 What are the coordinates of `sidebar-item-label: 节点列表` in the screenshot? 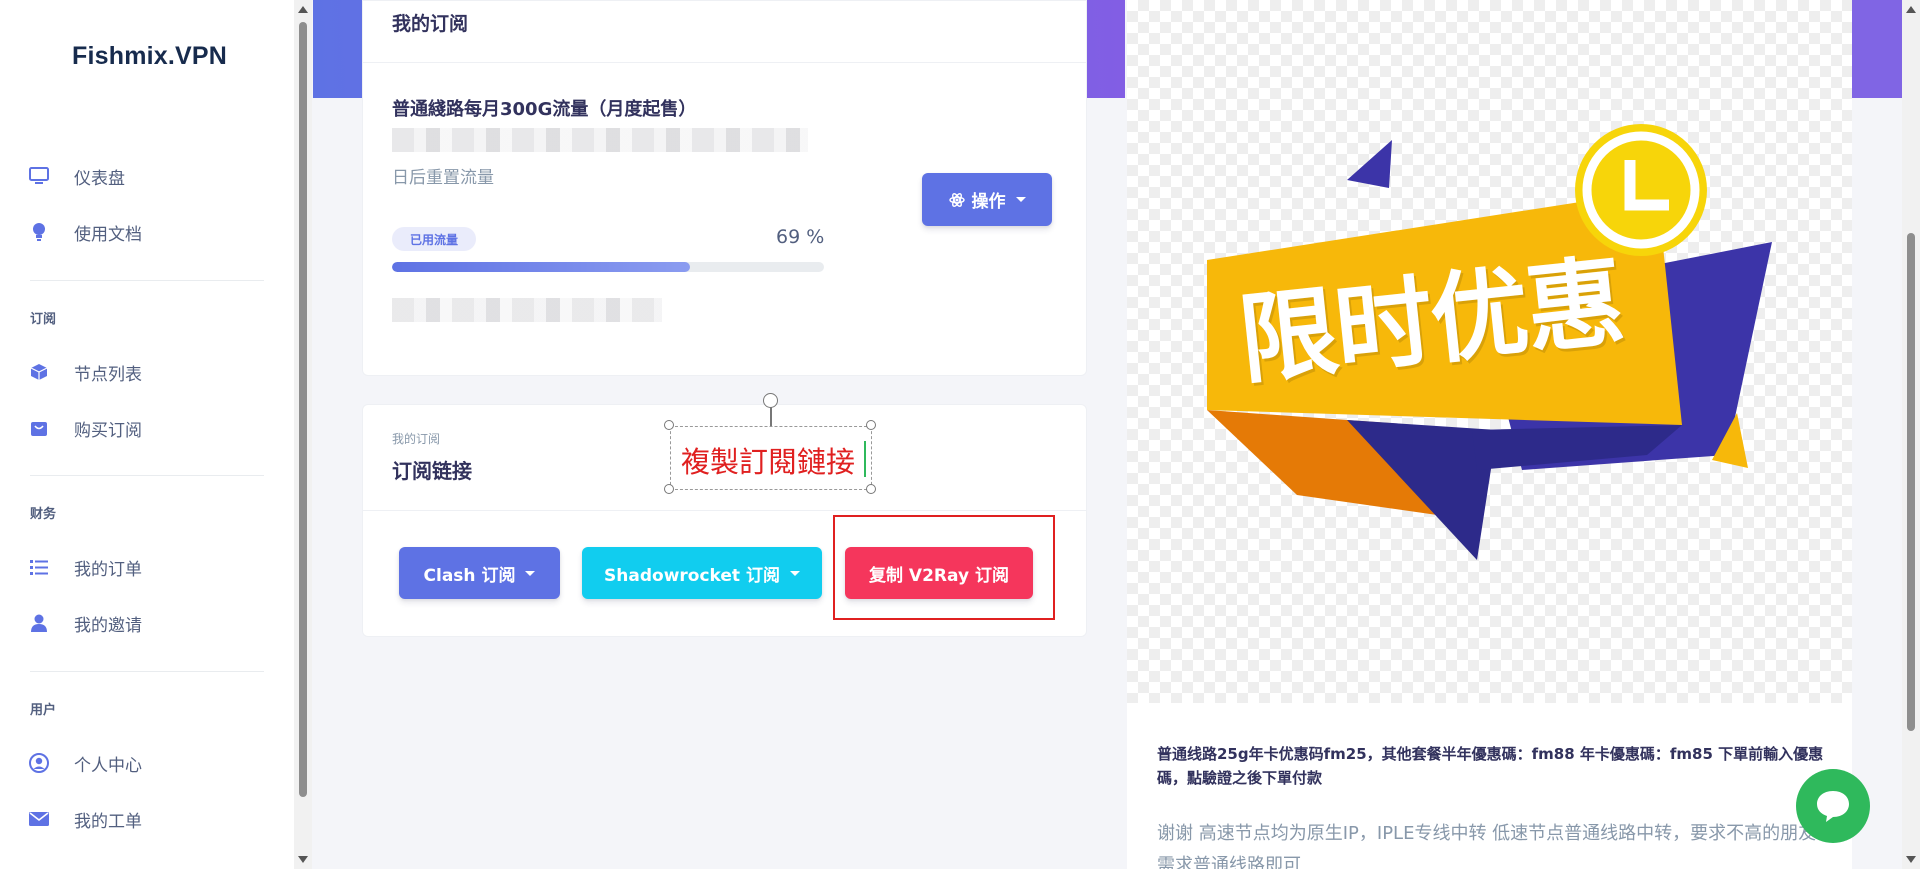 It's located at (108, 374).